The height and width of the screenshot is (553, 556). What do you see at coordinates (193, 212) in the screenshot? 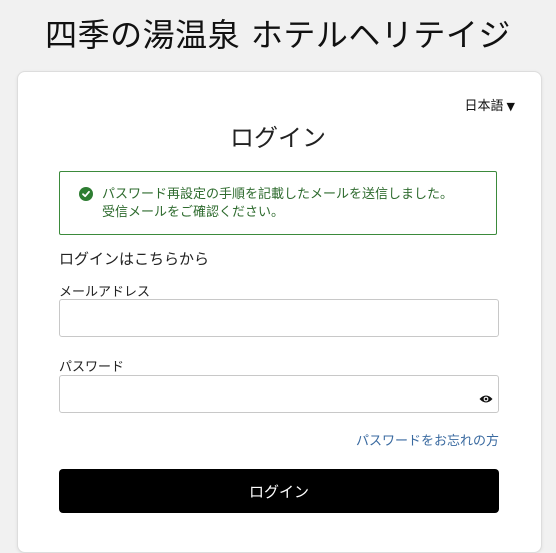
I see `alert-line-2: 受信メールをご確認ください。` at bounding box center [193, 212].